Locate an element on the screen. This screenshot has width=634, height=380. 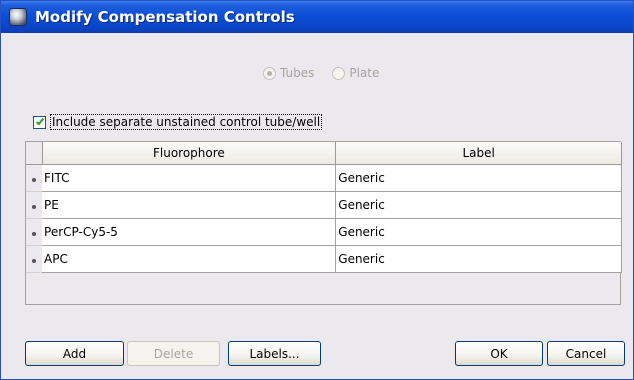
table-row: APC Generic is located at coordinates (324, 259).